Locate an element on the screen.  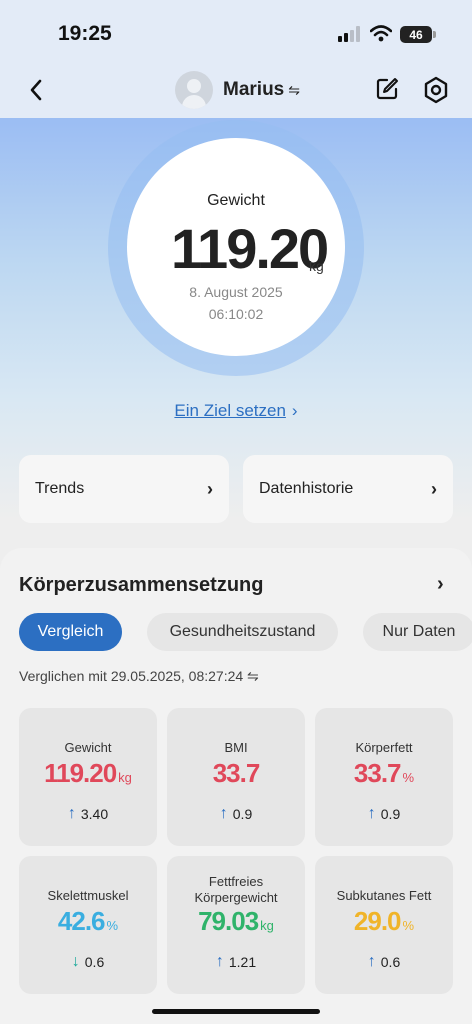
weight-label: Gewicht is located at coordinates (236, 200).